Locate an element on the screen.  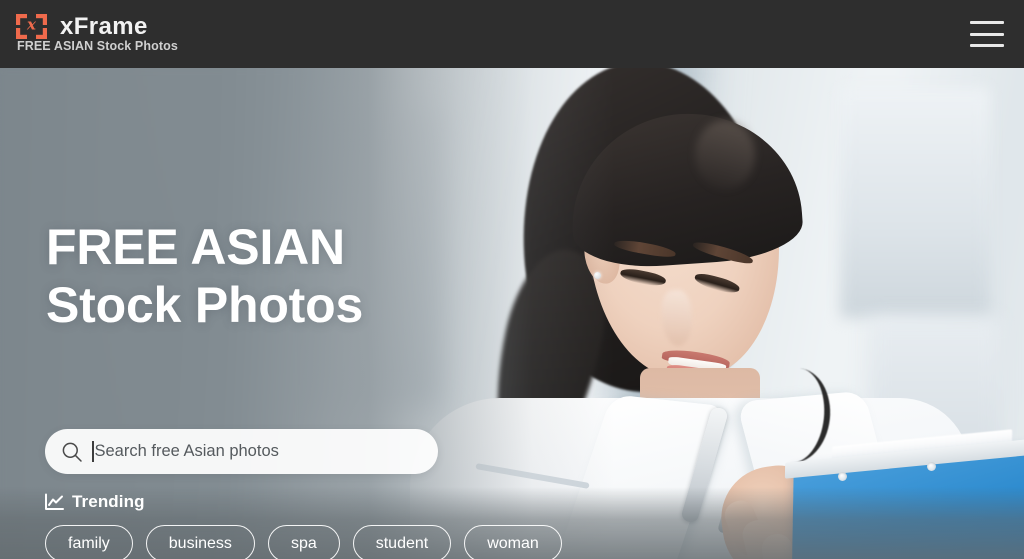
trending-header: Trending is located at coordinates (94, 502).